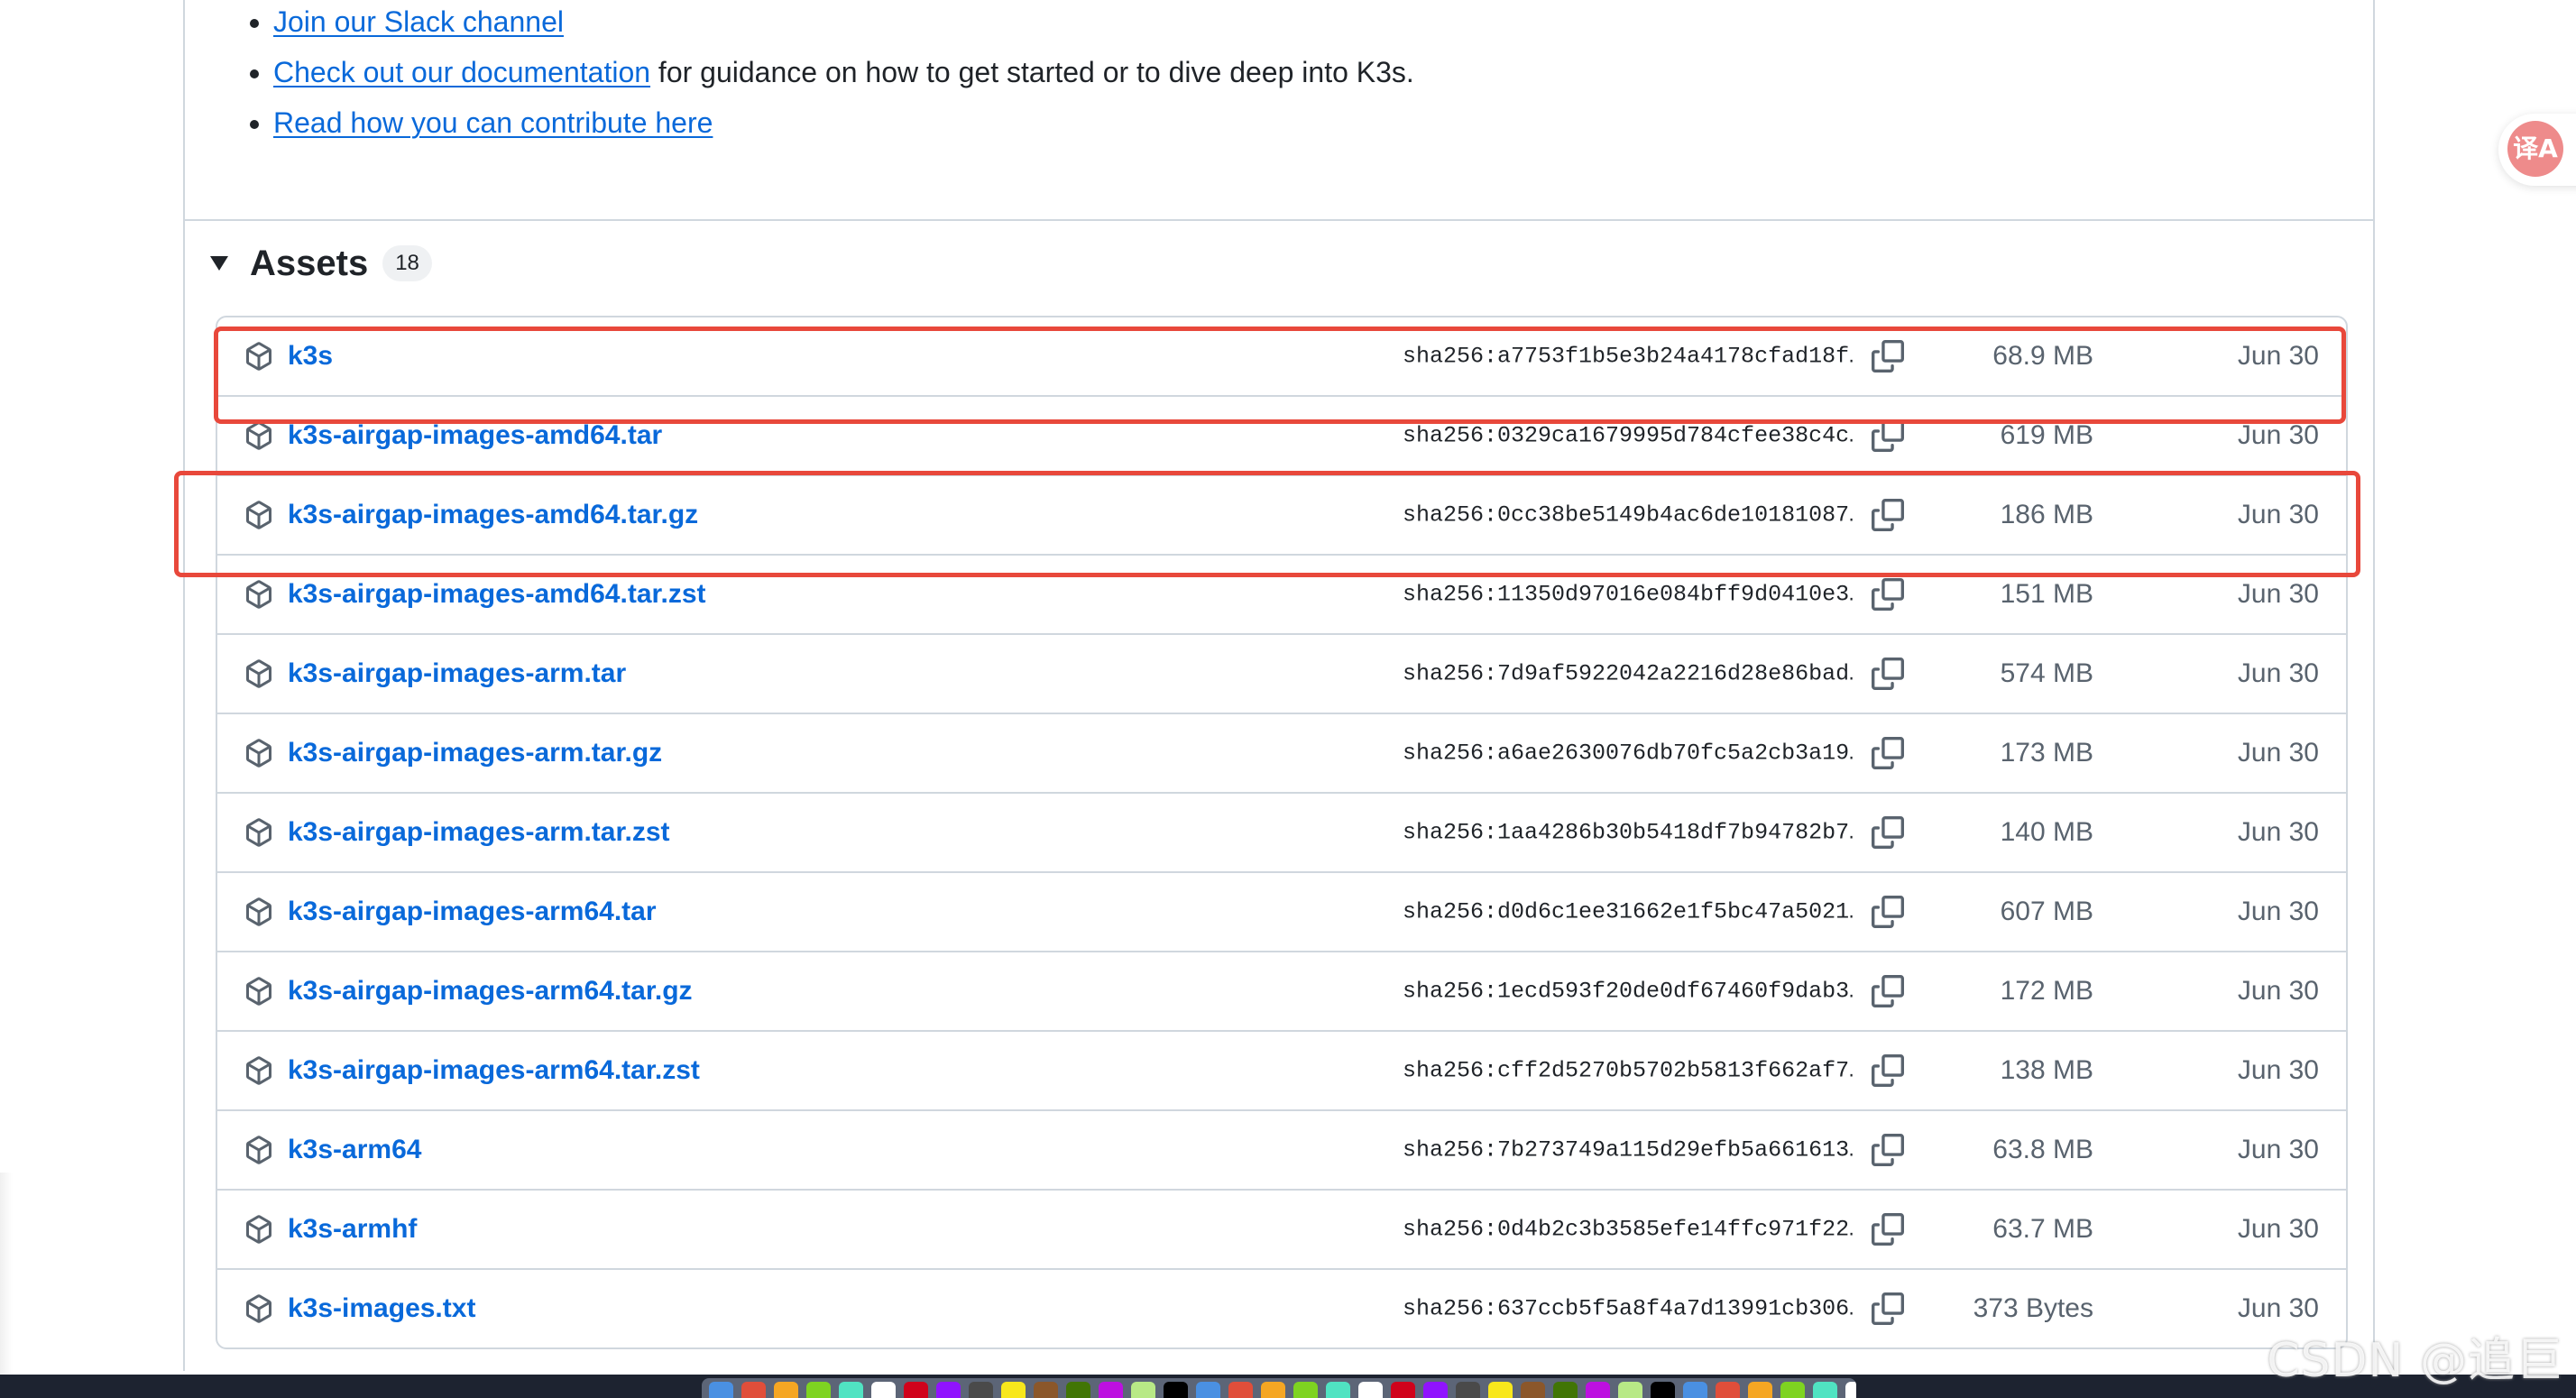  I want to click on asset-download-link: k3s-airgap-images-amd64.tar.gz, so click(493, 515).